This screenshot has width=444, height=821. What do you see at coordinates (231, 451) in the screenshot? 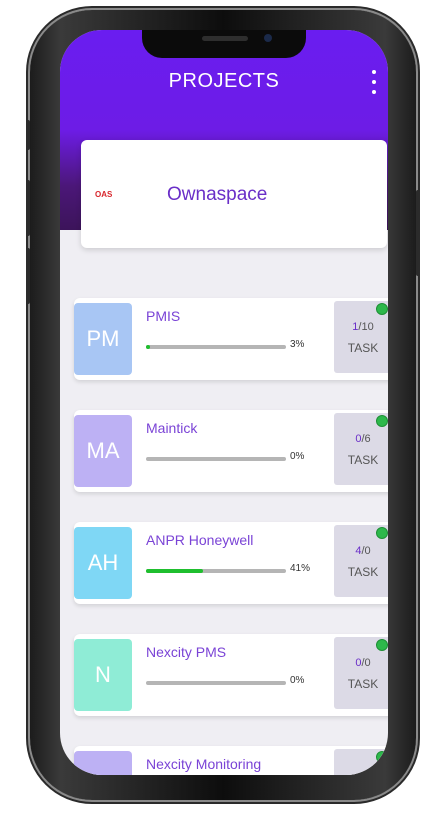
I see `project-card: MA Maintick 0% 0/6 TASK` at bounding box center [231, 451].